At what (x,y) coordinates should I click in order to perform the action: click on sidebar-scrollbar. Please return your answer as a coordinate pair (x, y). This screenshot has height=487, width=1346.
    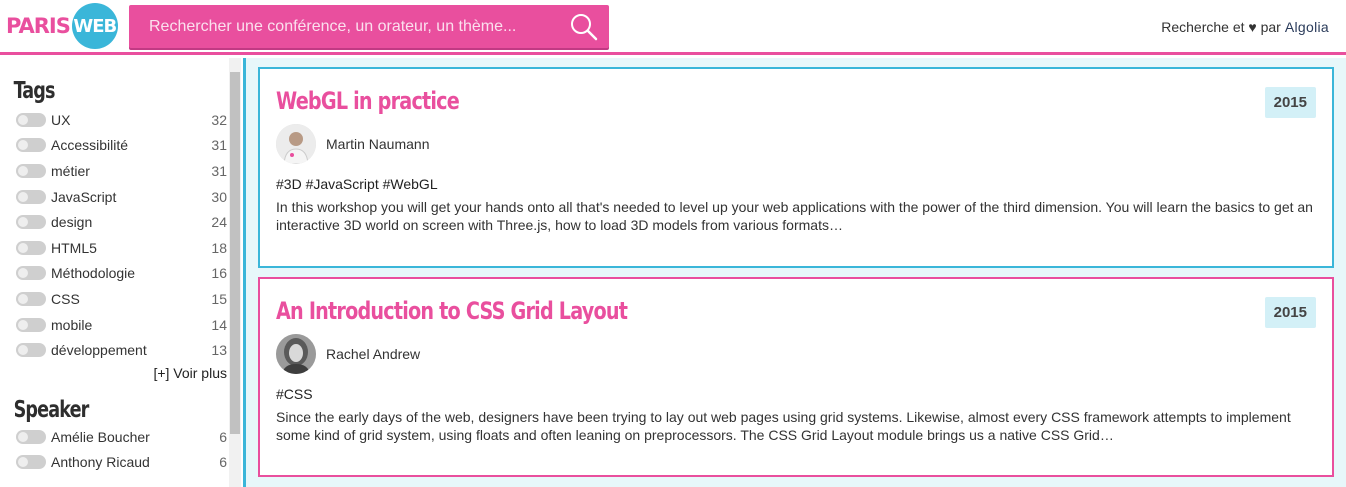
    Looking at the image, I should click on (235, 272).